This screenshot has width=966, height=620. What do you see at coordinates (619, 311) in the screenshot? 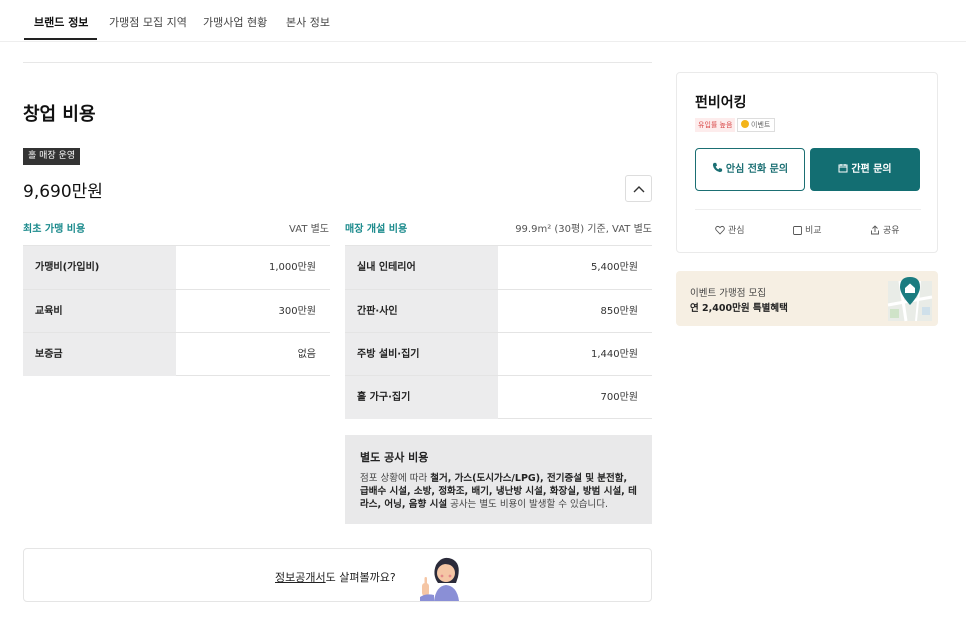
I see `row-value: 850만원` at bounding box center [619, 311].